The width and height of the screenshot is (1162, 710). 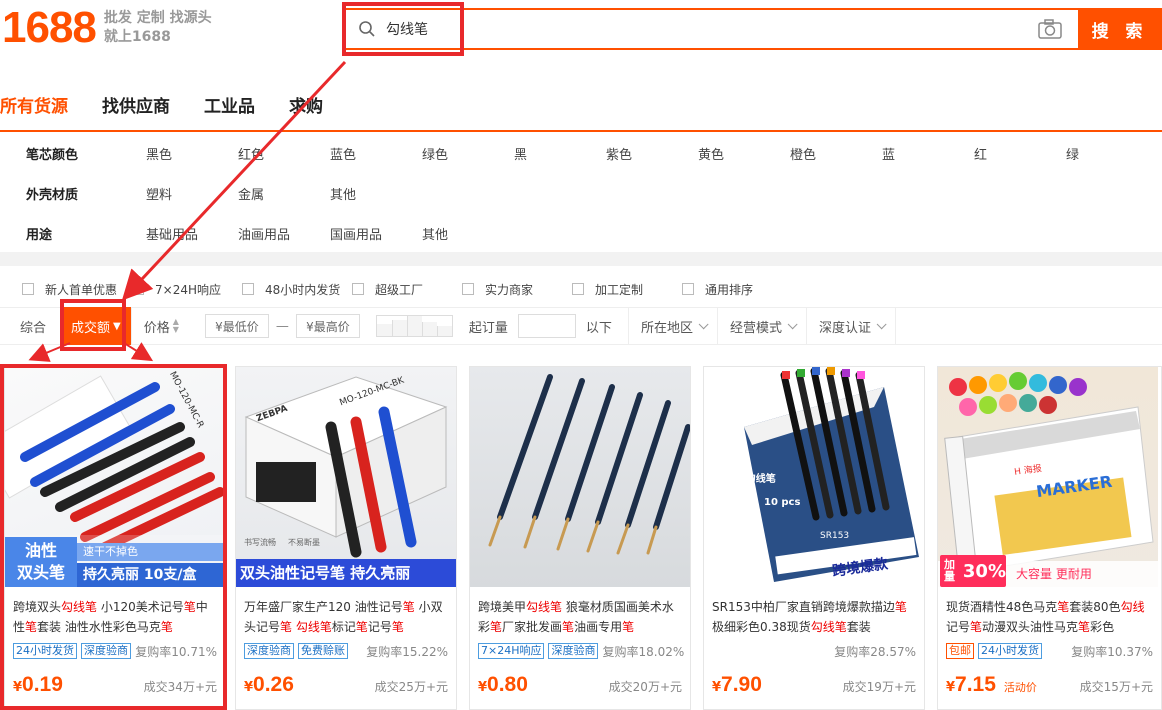 I want to click on checkbox-general-sort: 通用排序, so click(x=737, y=289).